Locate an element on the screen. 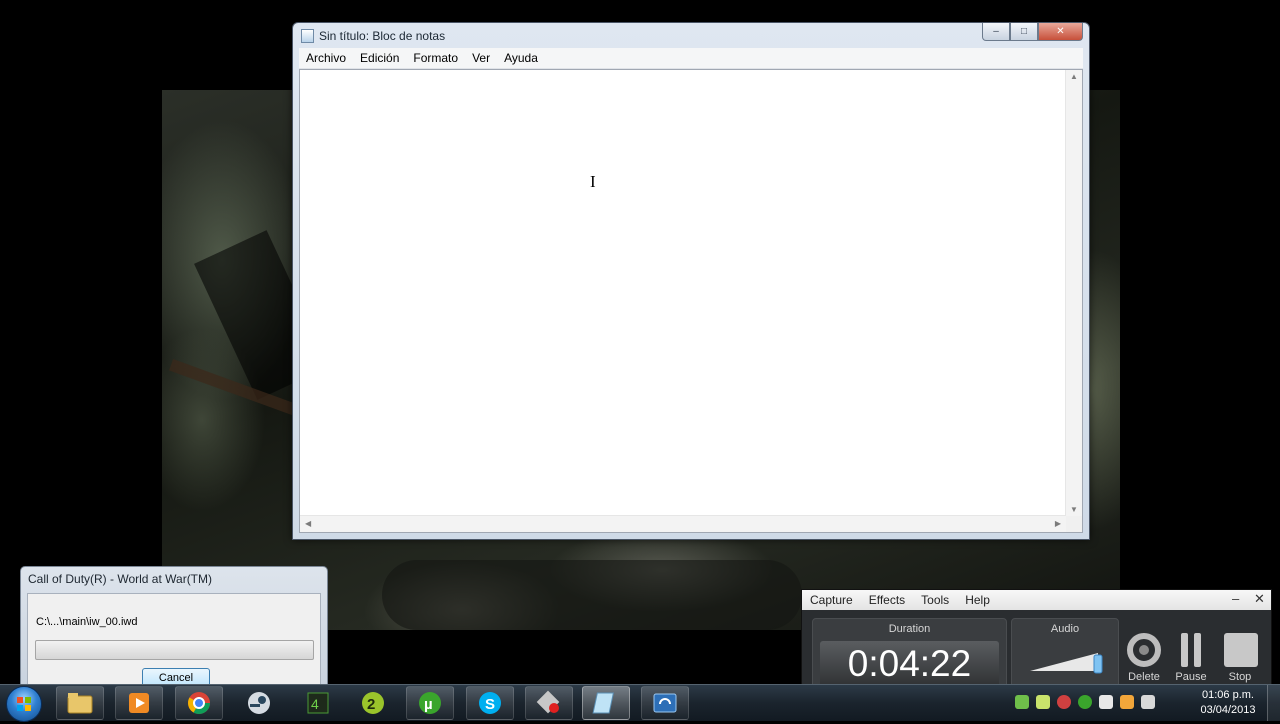 This screenshot has height=724, width=1280. taskbar-explorer is located at coordinates (80, 703).